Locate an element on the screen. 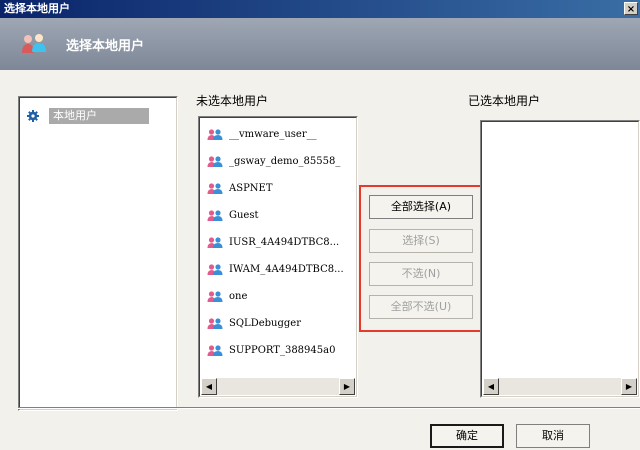  user-name: Guest is located at coordinates (244, 215).